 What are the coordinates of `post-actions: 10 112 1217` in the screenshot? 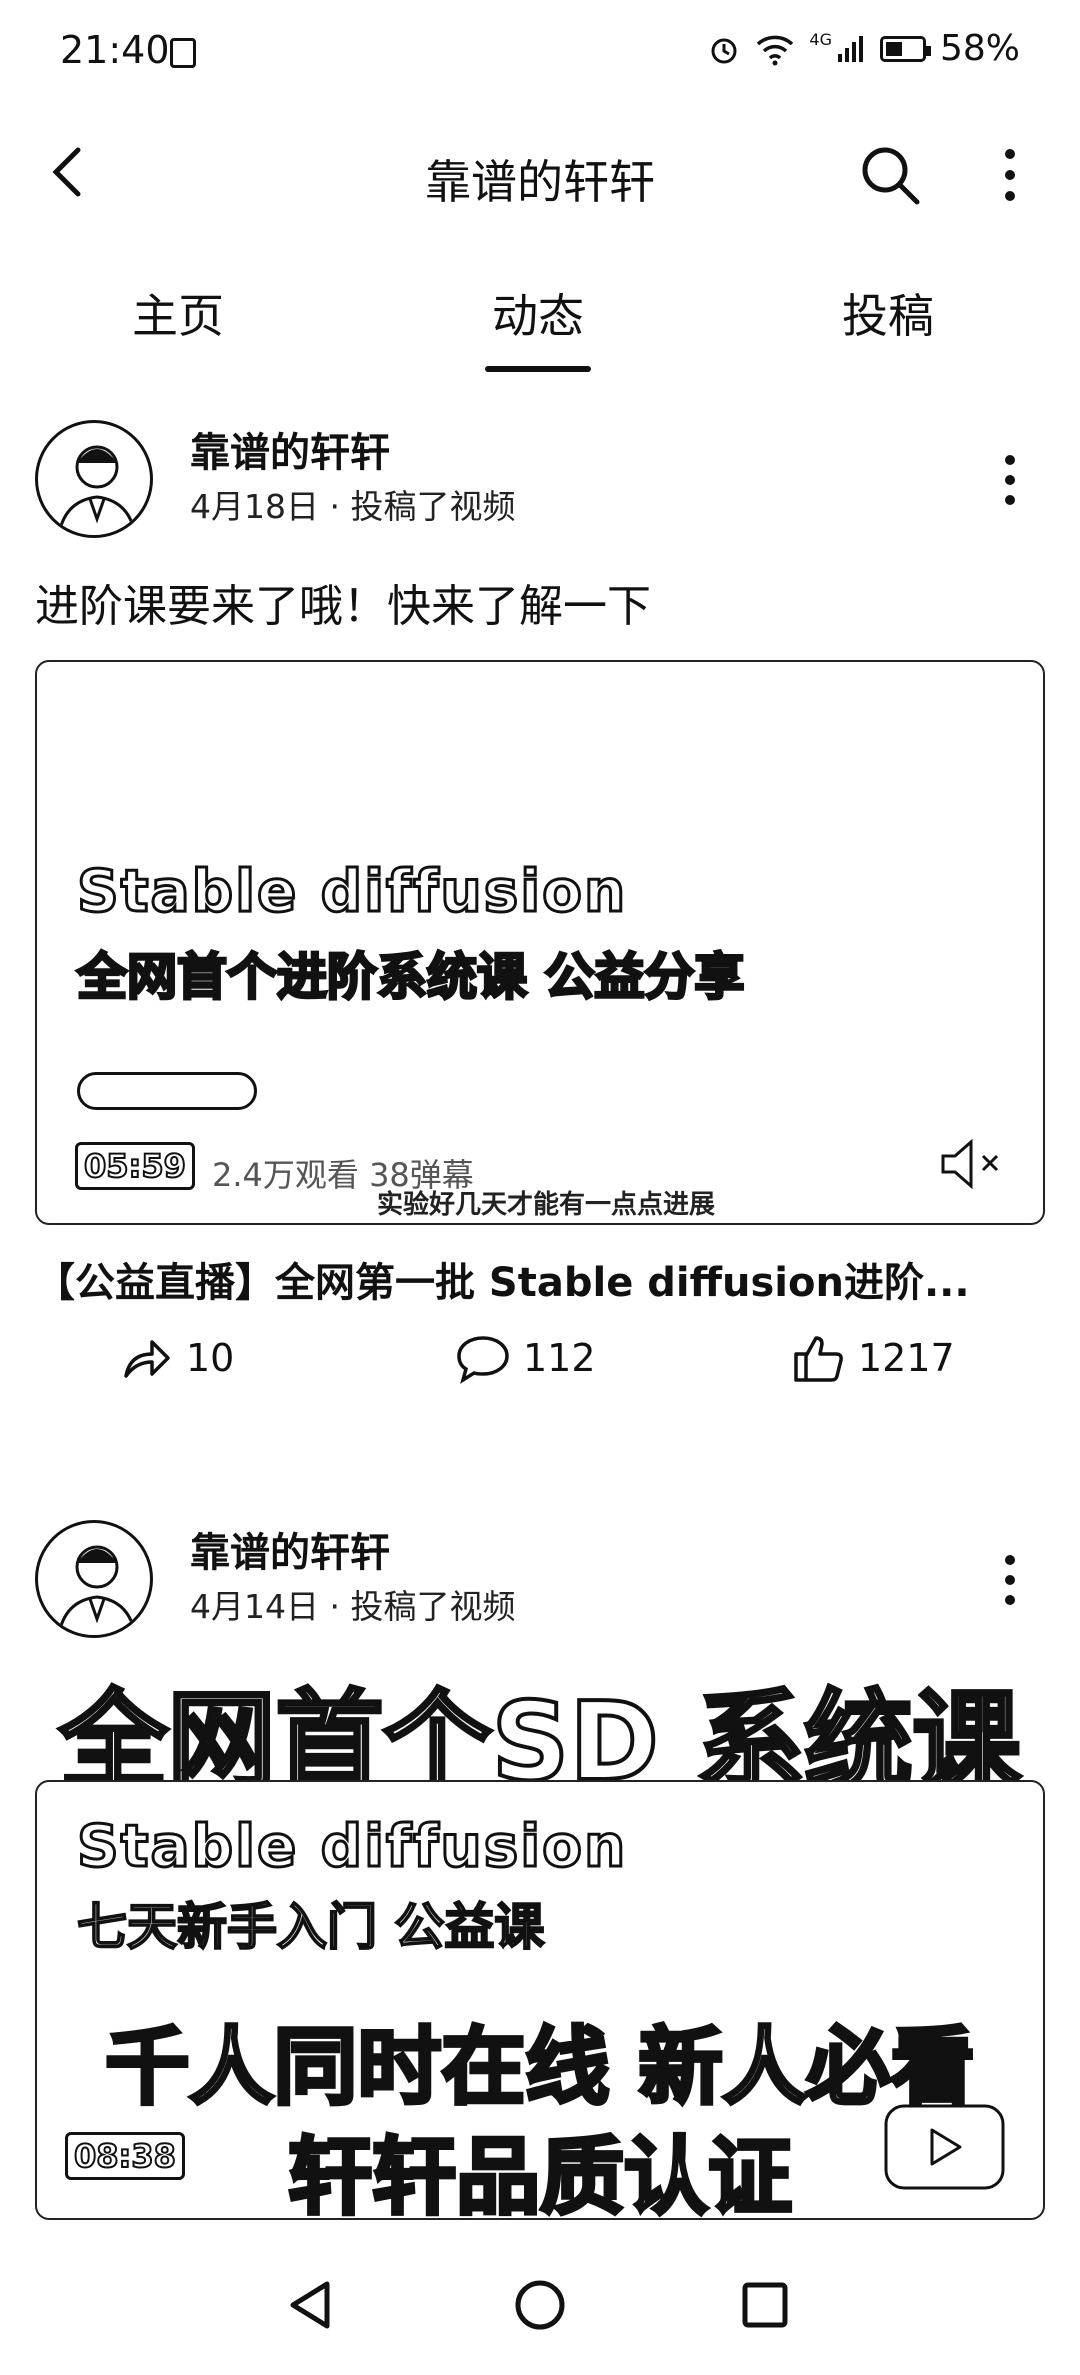 It's located at (540, 1370).